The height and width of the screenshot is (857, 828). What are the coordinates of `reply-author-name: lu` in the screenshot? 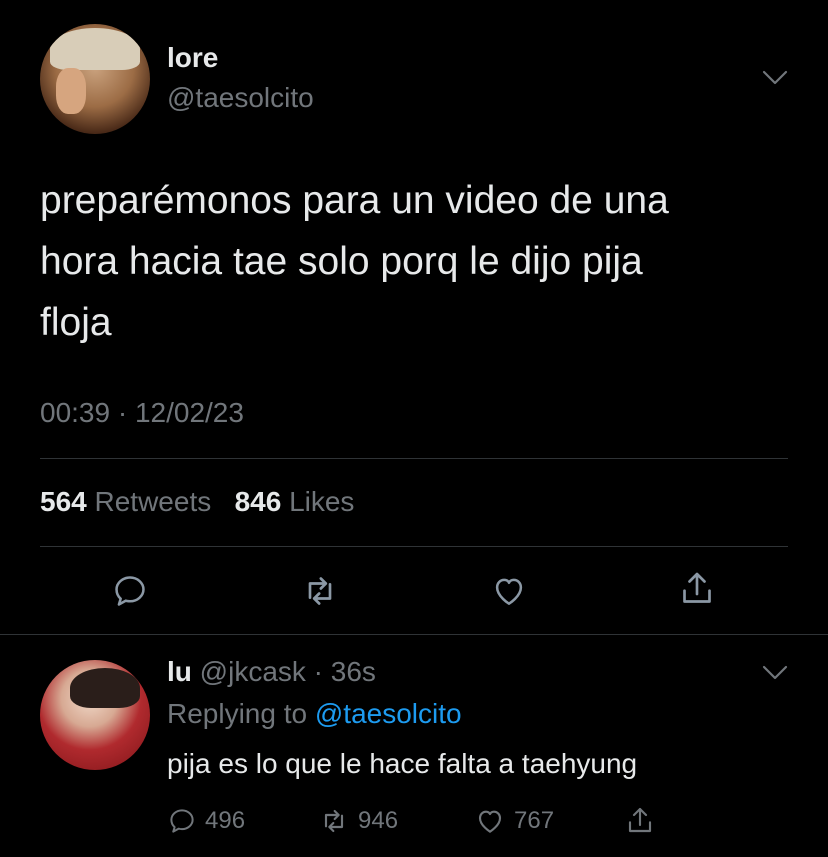 It's located at (179, 671).